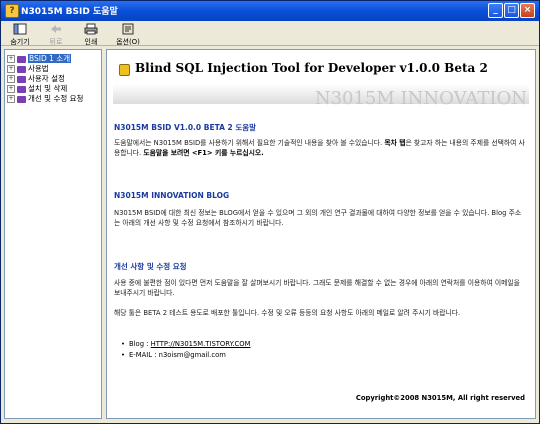 Image resolution: width=540 pixels, height=424 pixels. What do you see at coordinates (54, 69) in the screenshot?
I see `tree-item-usage: + 사용법` at bounding box center [54, 69].